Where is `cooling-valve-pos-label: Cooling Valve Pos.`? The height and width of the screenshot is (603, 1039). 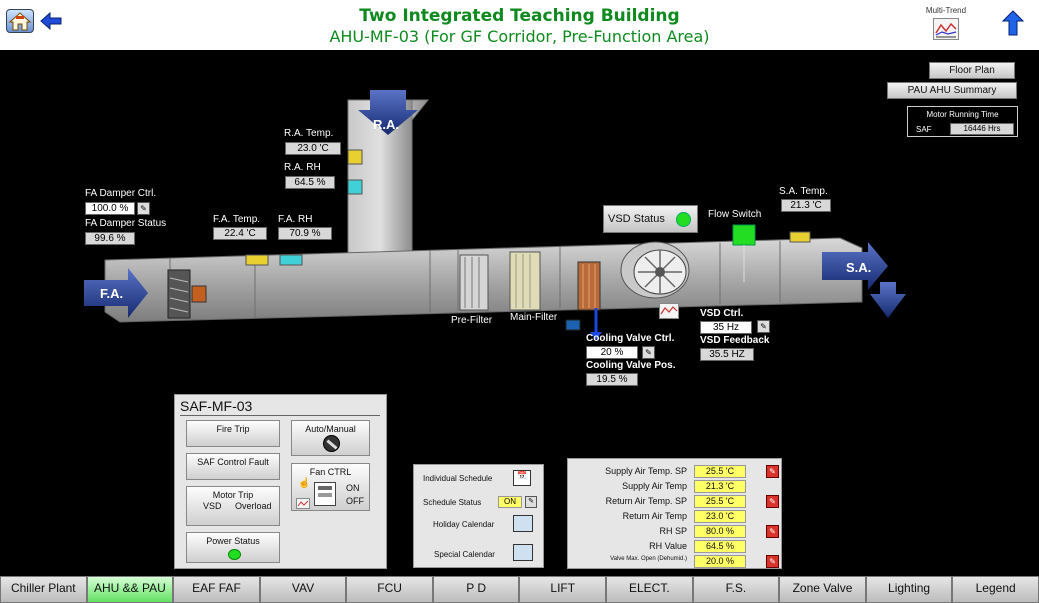
cooling-valve-pos-label: Cooling Valve Pos. is located at coordinates (631, 365).